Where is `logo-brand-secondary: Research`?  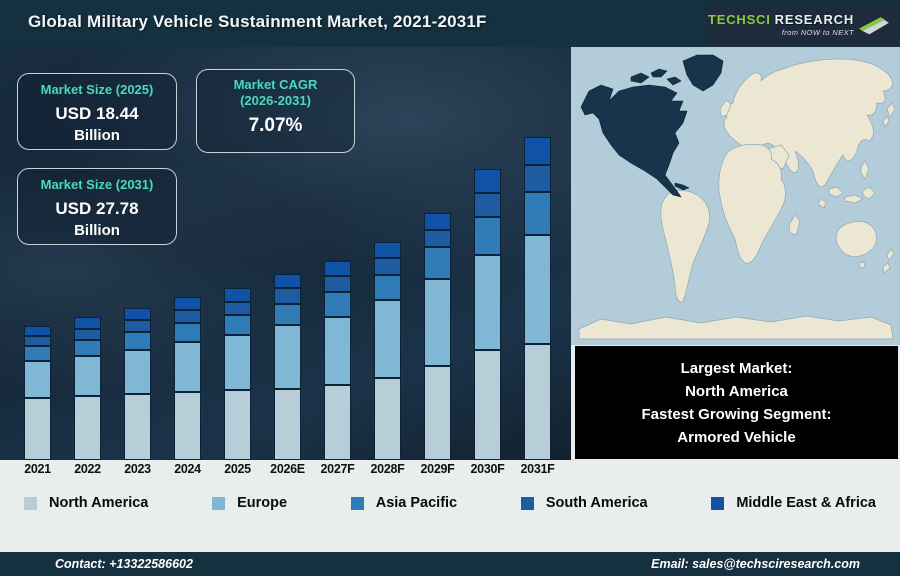
logo-brand-secondary: Research is located at coordinates (814, 19).